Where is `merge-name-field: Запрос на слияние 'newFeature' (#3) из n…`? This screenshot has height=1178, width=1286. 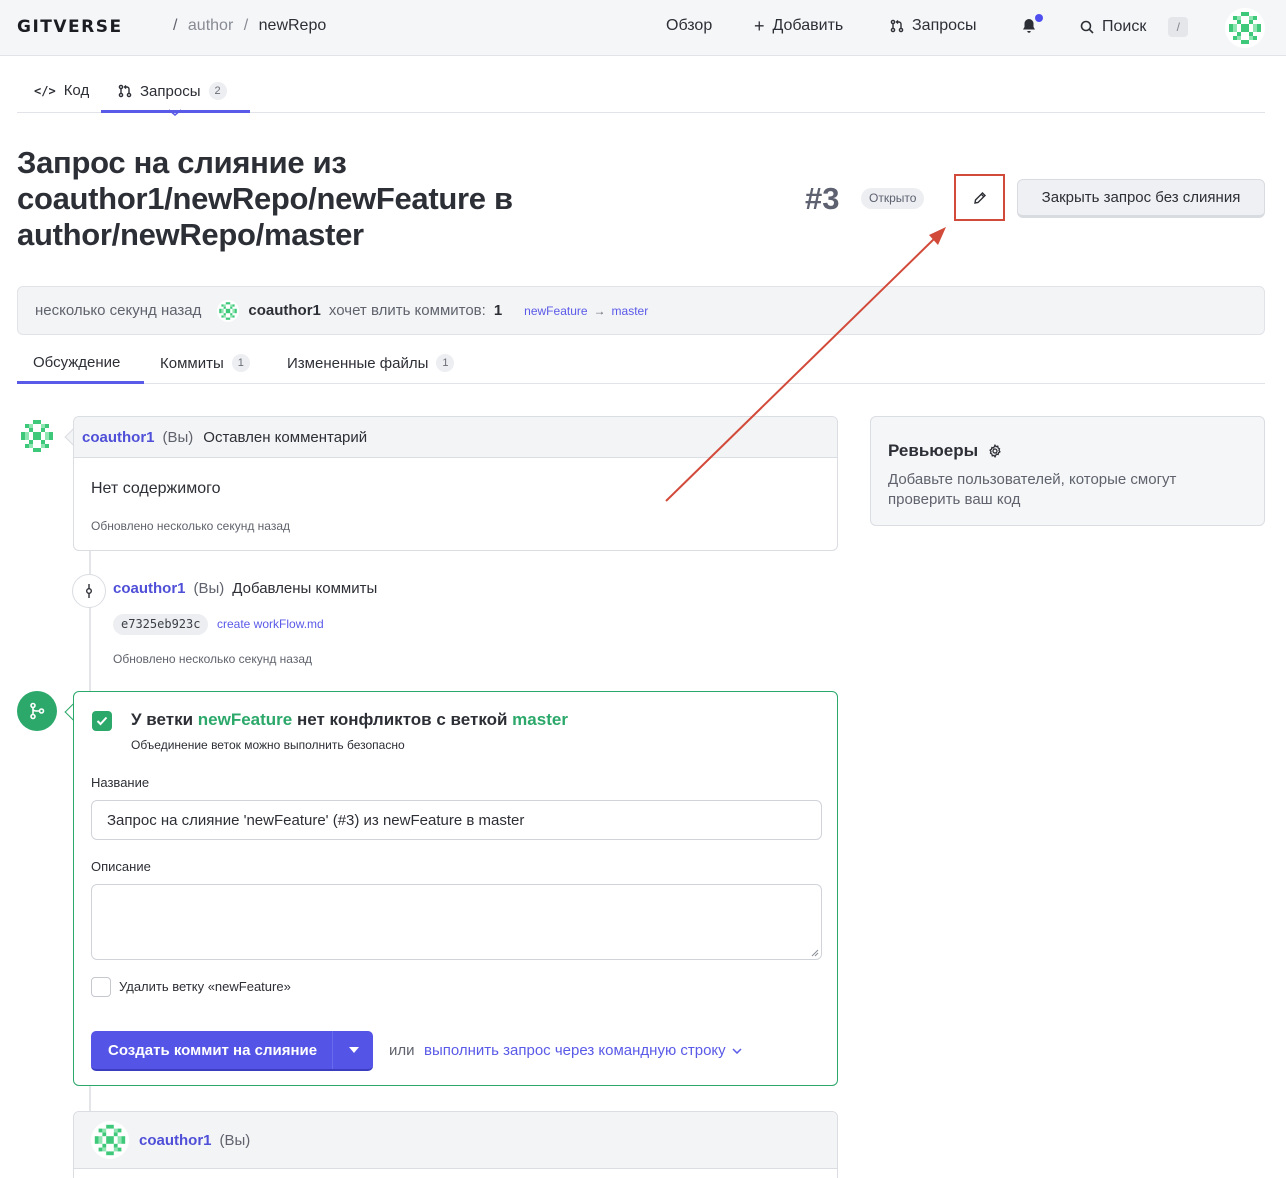 merge-name-field: Запрос на слияние 'newFeature' (#3) из n… is located at coordinates (456, 820).